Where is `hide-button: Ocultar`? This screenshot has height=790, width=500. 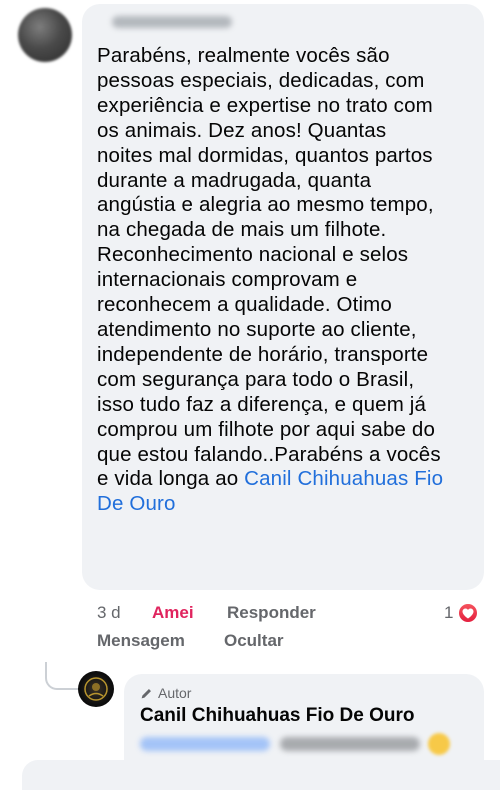
hide-button: Ocultar is located at coordinates (254, 641).